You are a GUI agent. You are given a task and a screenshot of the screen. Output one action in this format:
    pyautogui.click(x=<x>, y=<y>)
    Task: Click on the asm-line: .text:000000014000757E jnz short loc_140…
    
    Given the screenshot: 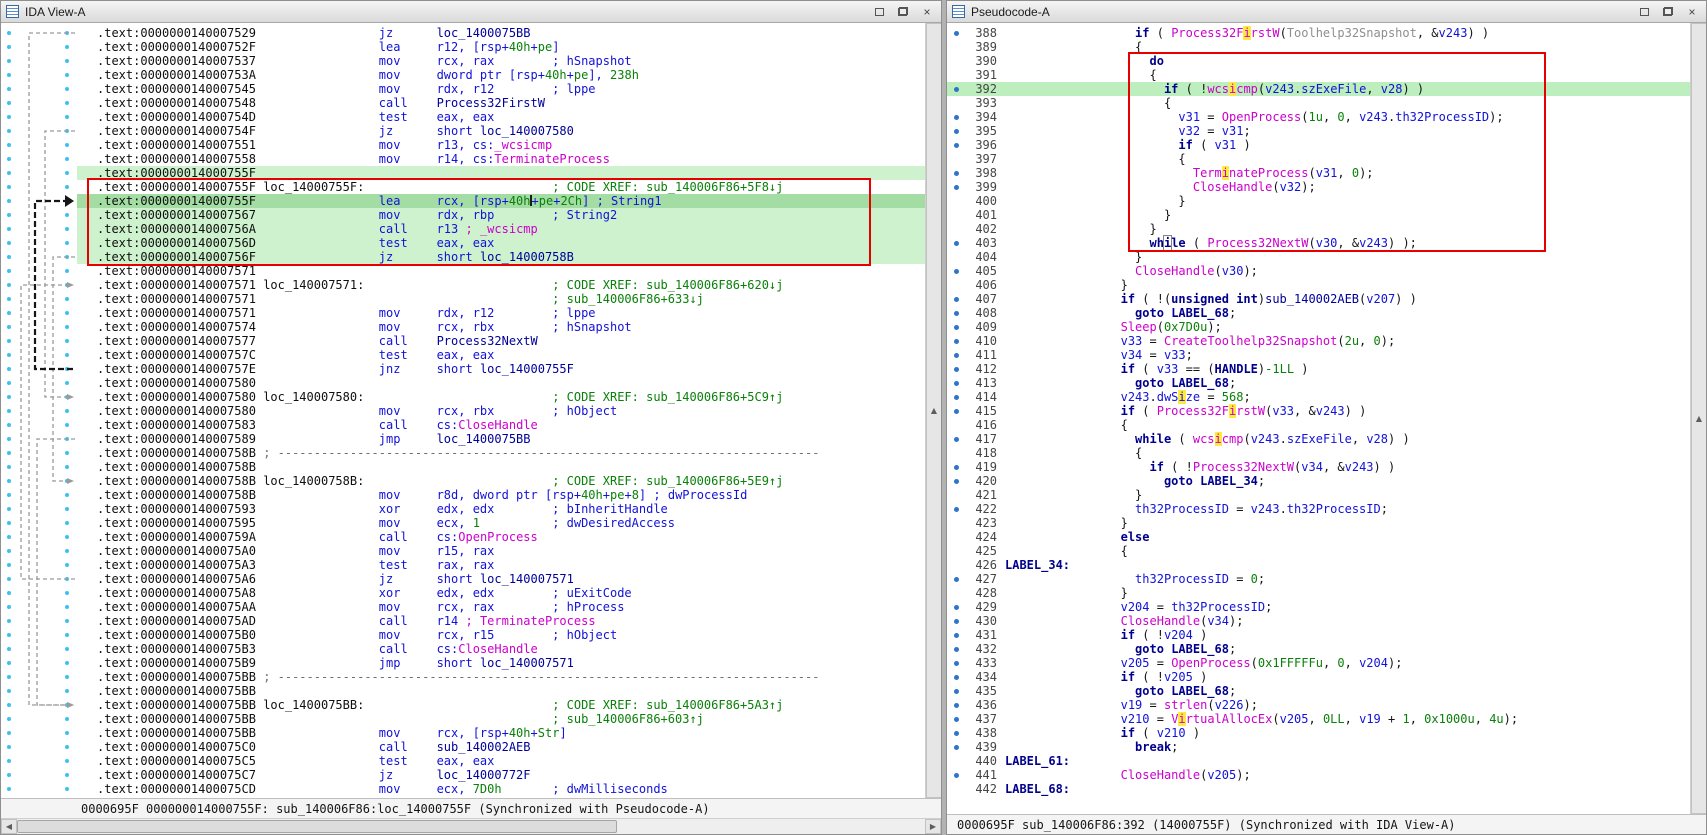 What is the action you would take?
    pyautogui.click(x=501, y=369)
    